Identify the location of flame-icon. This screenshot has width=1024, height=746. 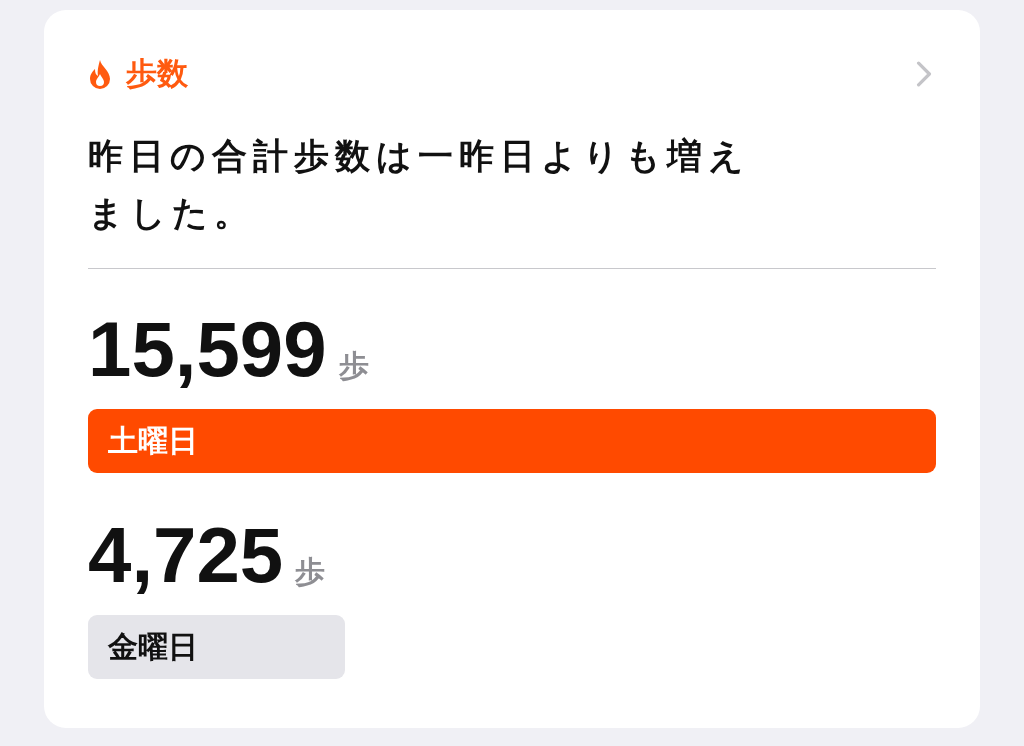
(100, 74).